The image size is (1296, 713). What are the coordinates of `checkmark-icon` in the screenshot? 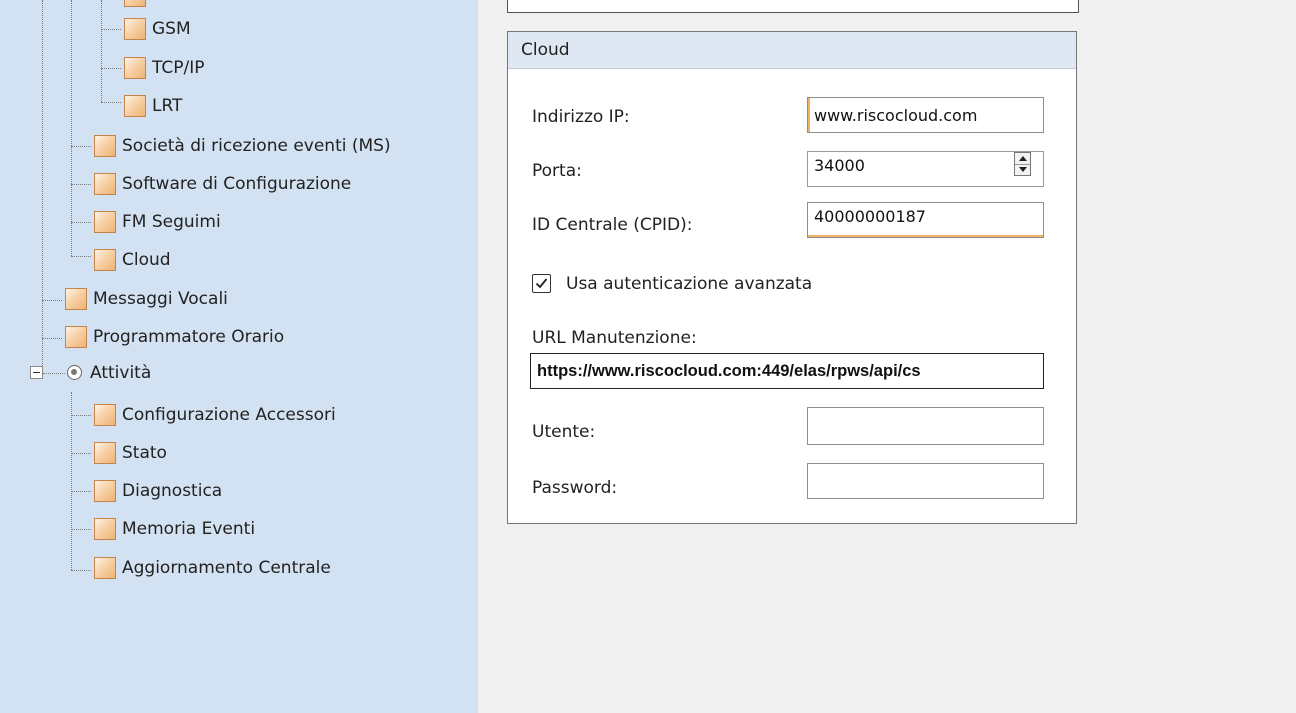 It's located at (541, 283).